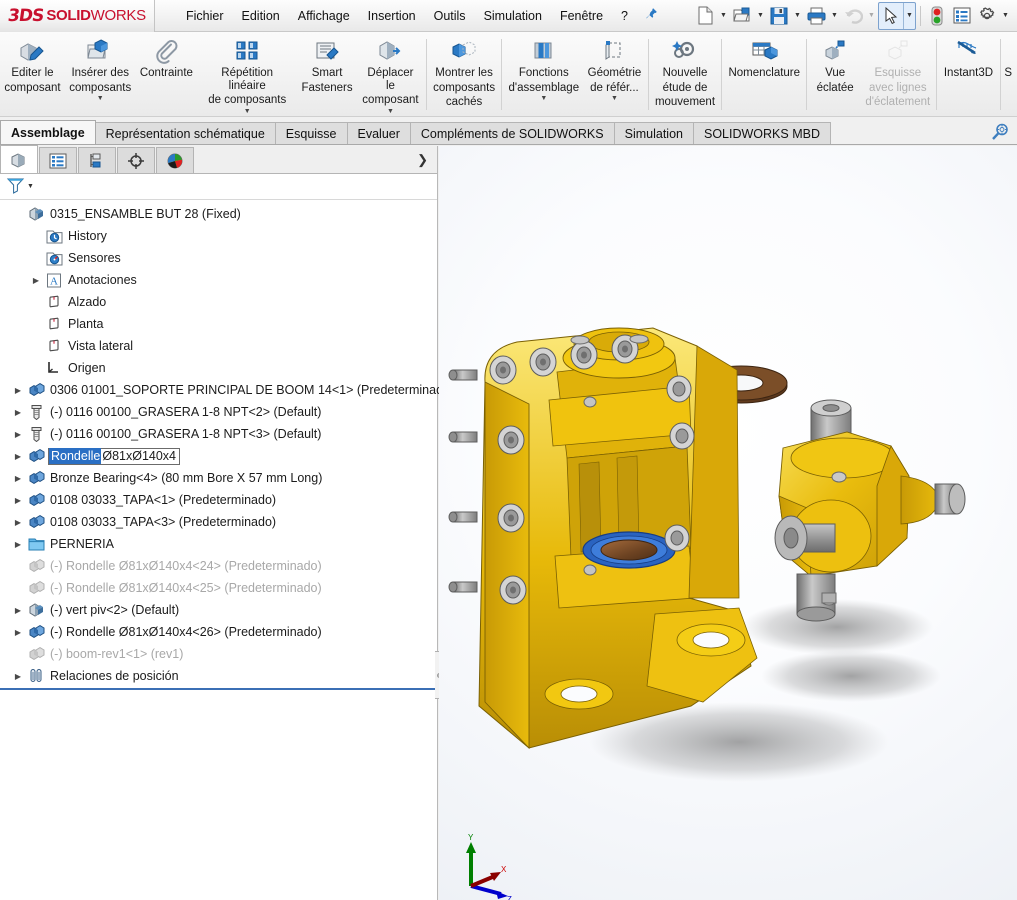 The width and height of the screenshot is (1017, 900). I want to click on pushpin-icon, so click(651, 15).